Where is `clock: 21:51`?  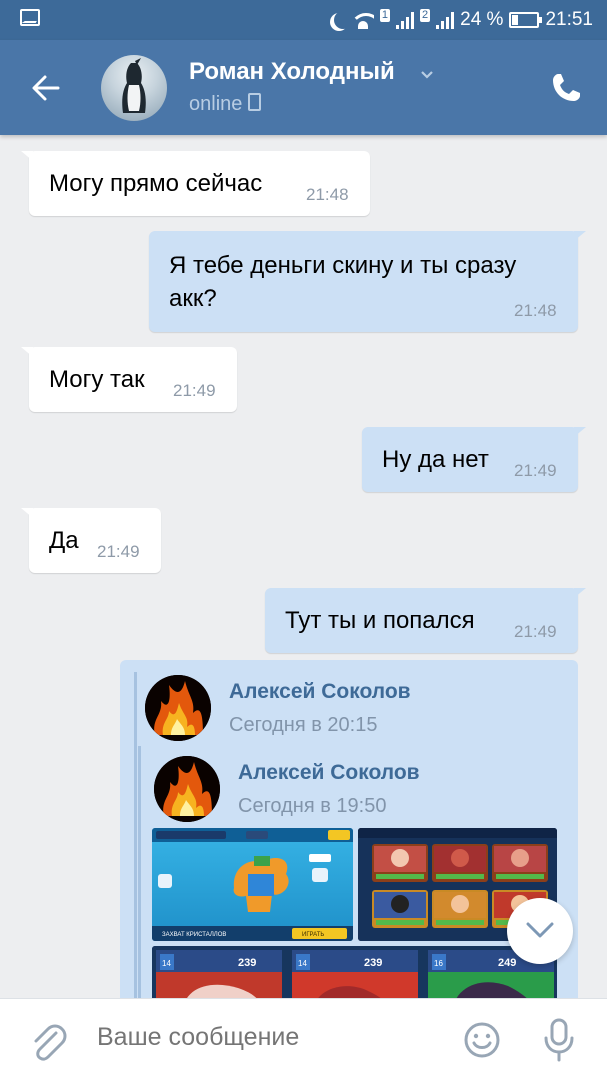 clock: 21:51 is located at coordinates (569, 19).